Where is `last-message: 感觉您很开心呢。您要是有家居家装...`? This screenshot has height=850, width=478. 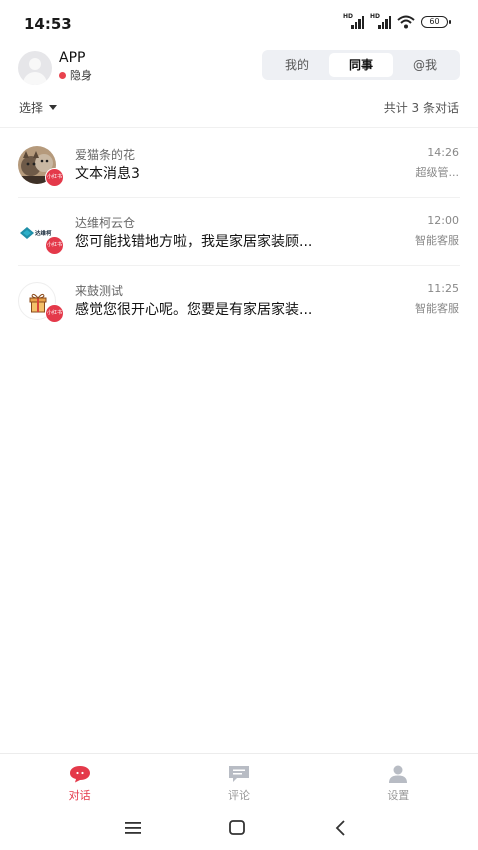
last-message: 感觉您很开心呢。您要是有家居家装... is located at coordinates (194, 310).